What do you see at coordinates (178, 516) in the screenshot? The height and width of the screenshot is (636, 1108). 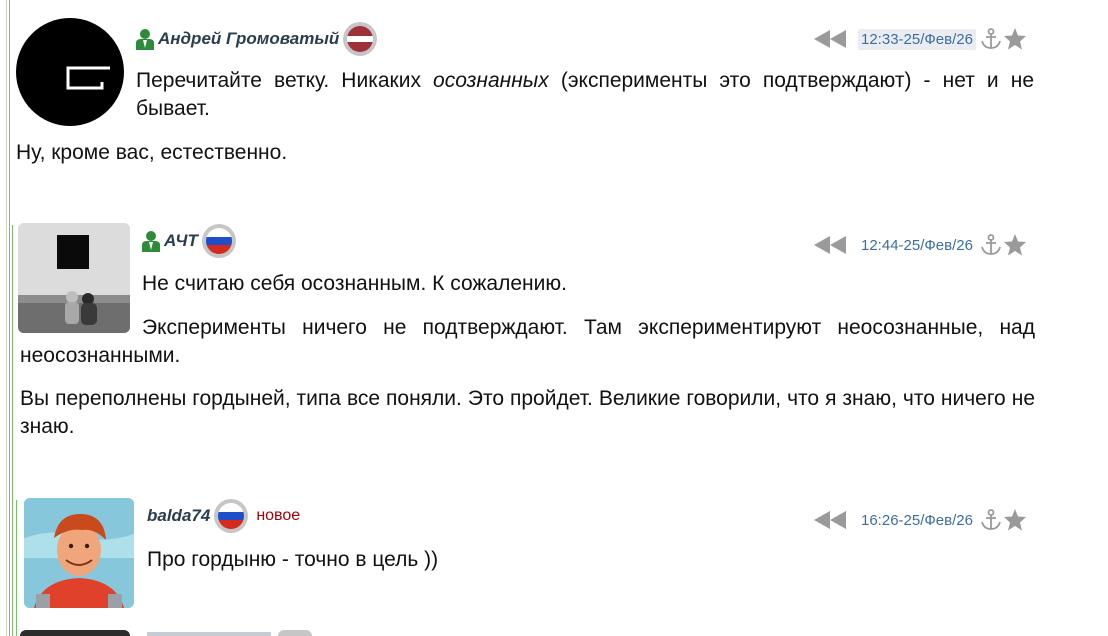 I see `author-name: balda74` at bounding box center [178, 516].